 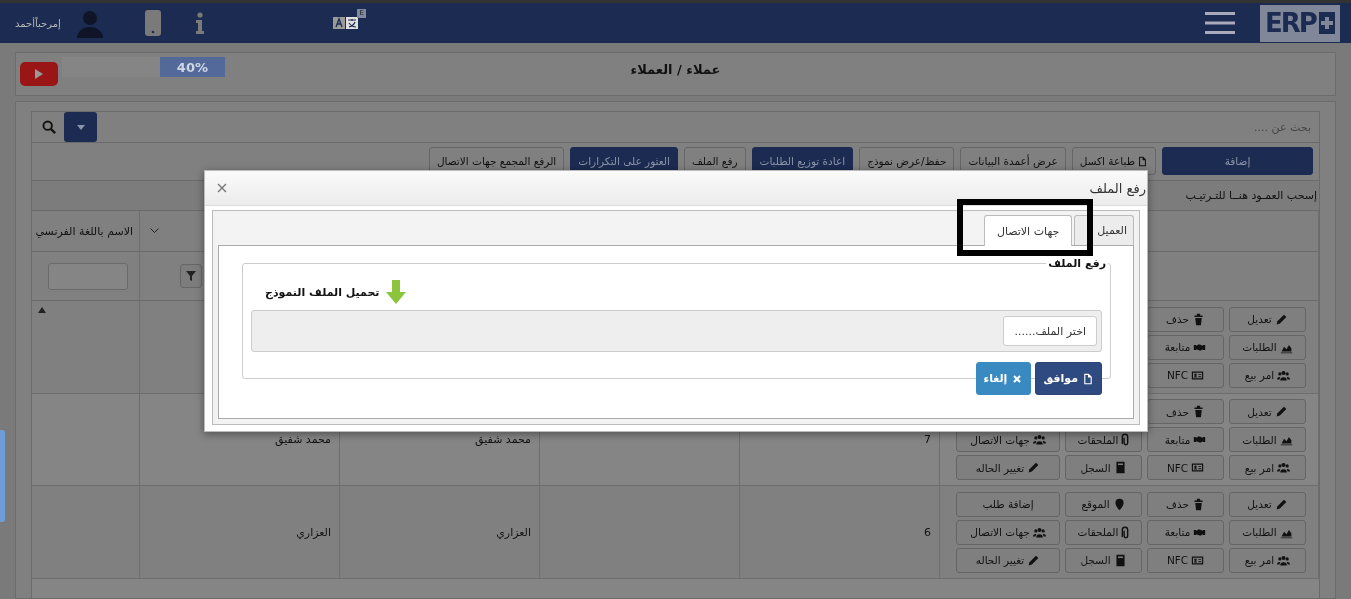 What do you see at coordinates (1220, 23) in the screenshot?
I see `menu-icon` at bounding box center [1220, 23].